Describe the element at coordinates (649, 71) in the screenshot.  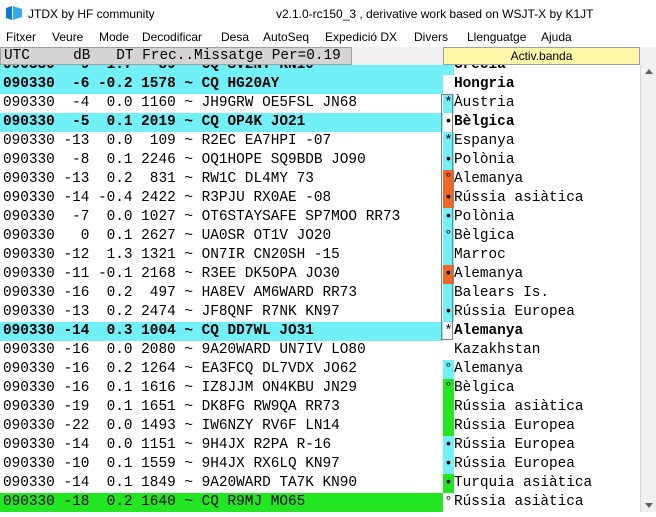
I see `scroll-up-icon` at that location.